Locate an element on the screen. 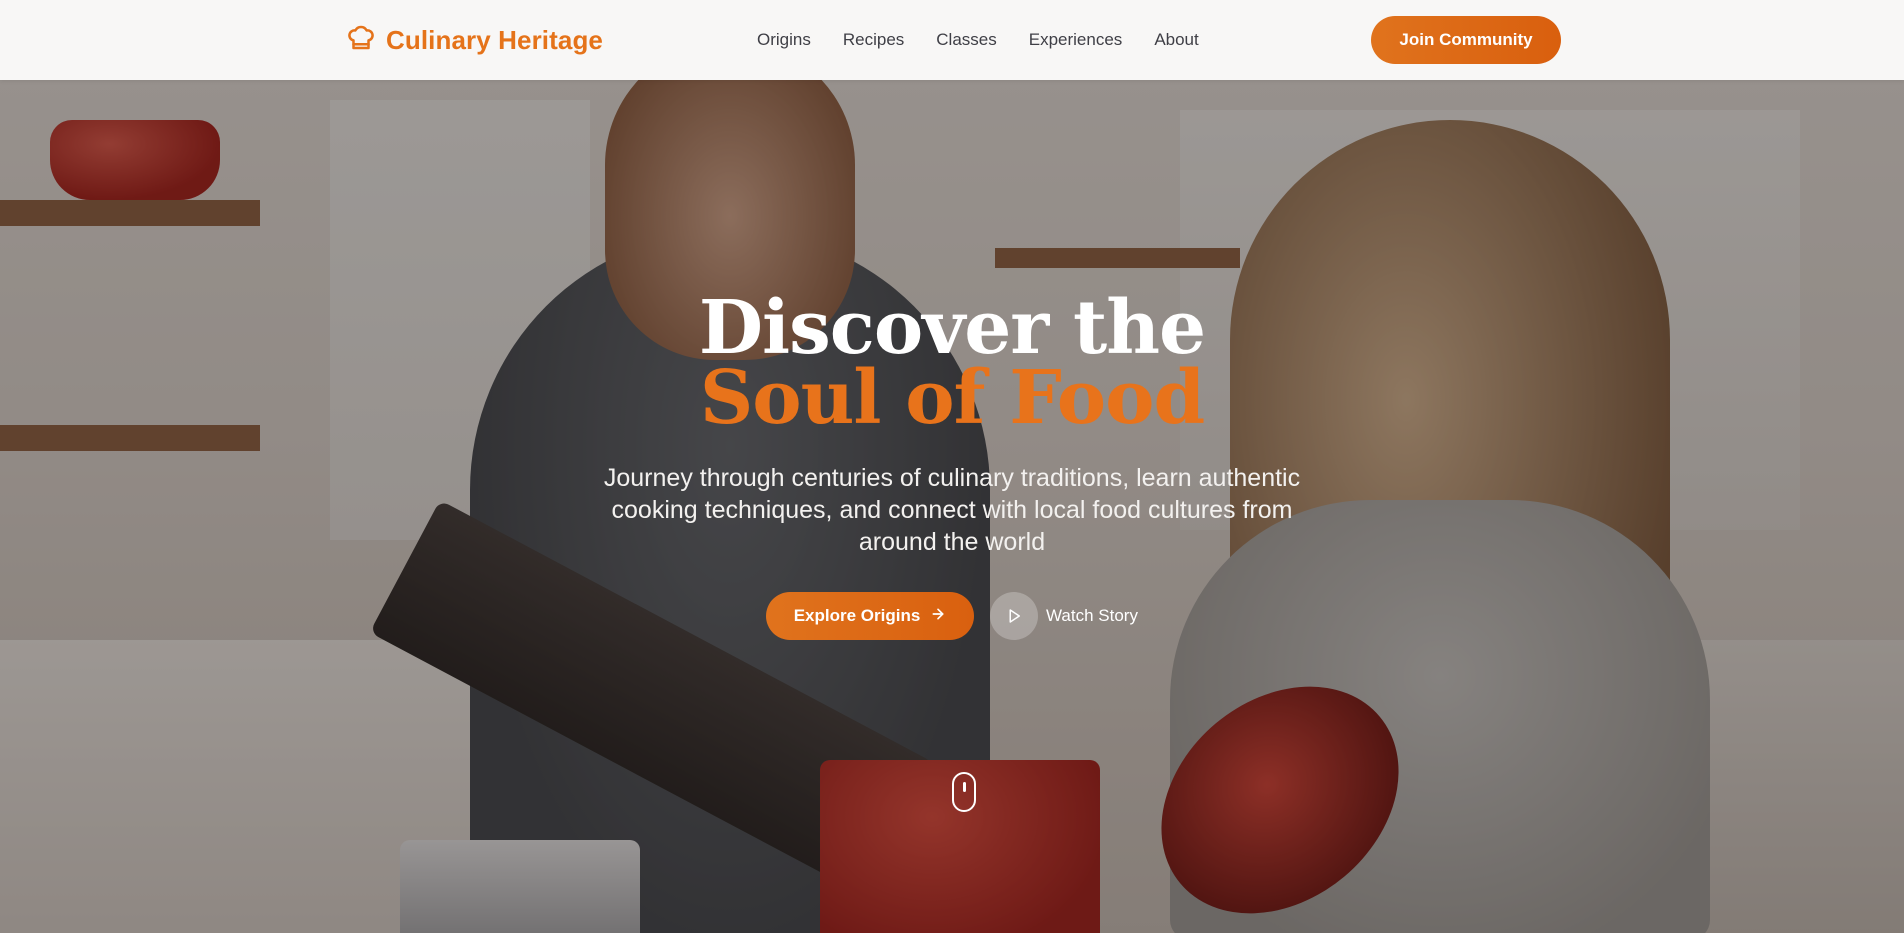 The height and width of the screenshot is (933, 1904). brand-logo-link: Culinary Heritage is located at coordinates (474, 40).